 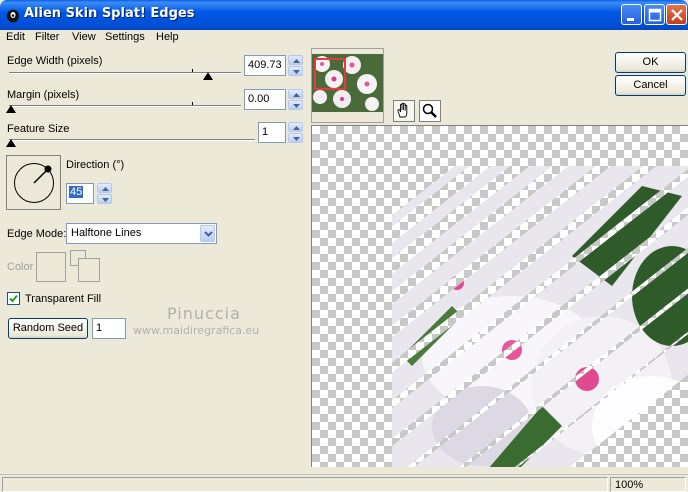 What do you see at coordinates (51, 267) in the screenshot?
I see `color-swatch` at bounding box center [51, 267].